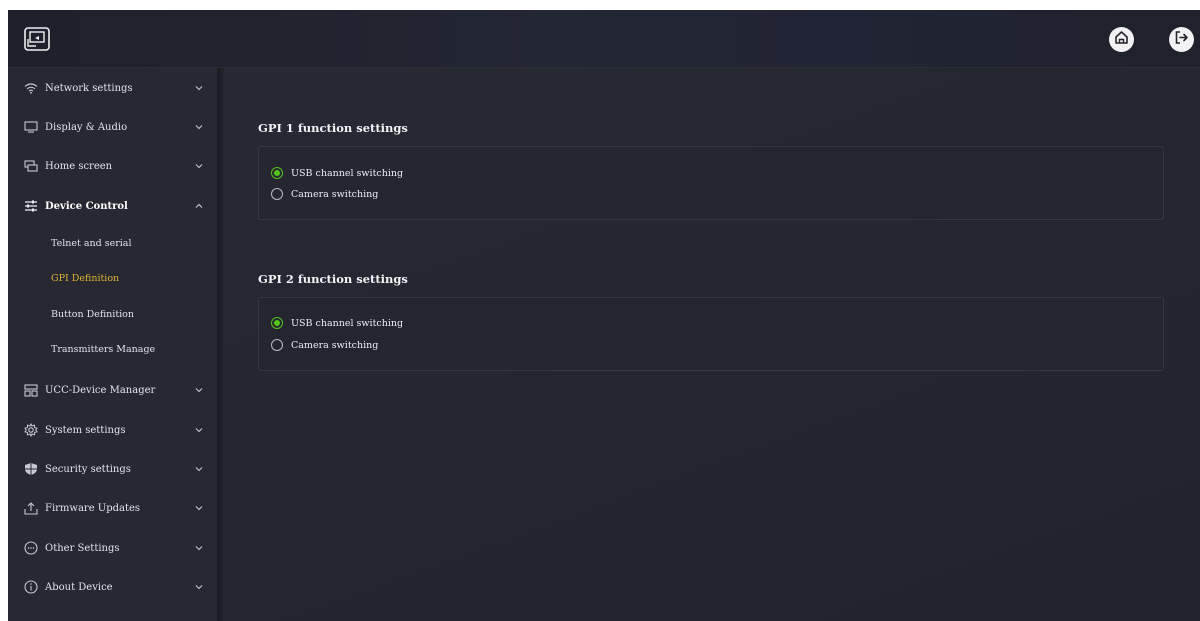  I want to click on sidebar-item-network-settings: Network settings, so click(113, 88).